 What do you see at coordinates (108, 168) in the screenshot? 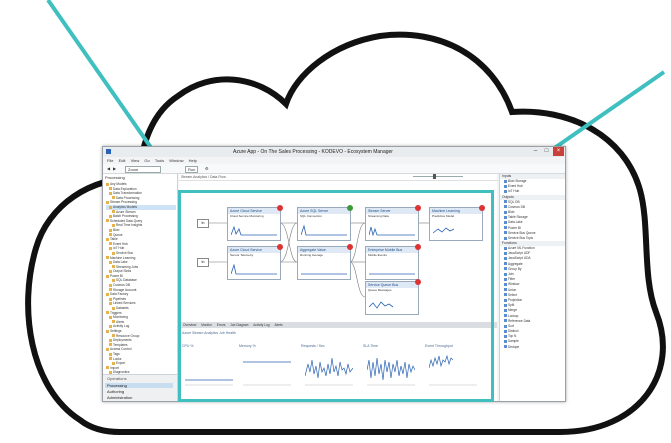
I see `back-icon: ◀` at bounding box center [108, 168].